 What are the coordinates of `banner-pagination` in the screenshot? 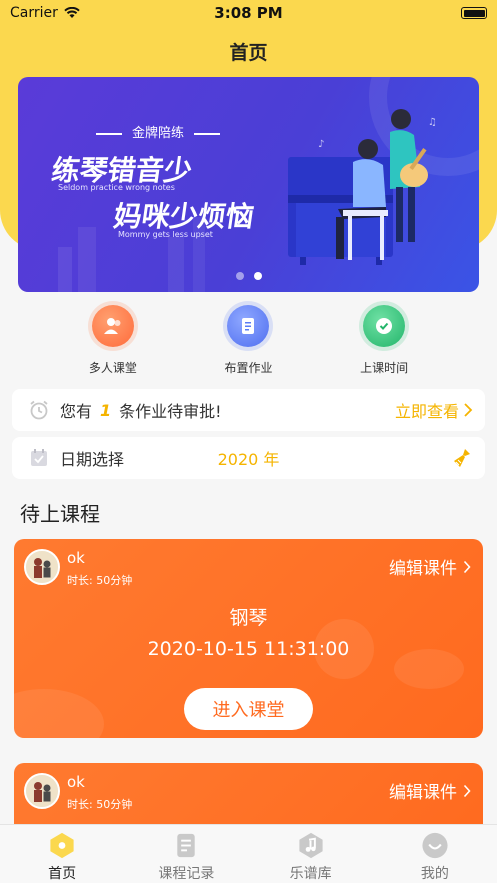 It's located at (248, 276).